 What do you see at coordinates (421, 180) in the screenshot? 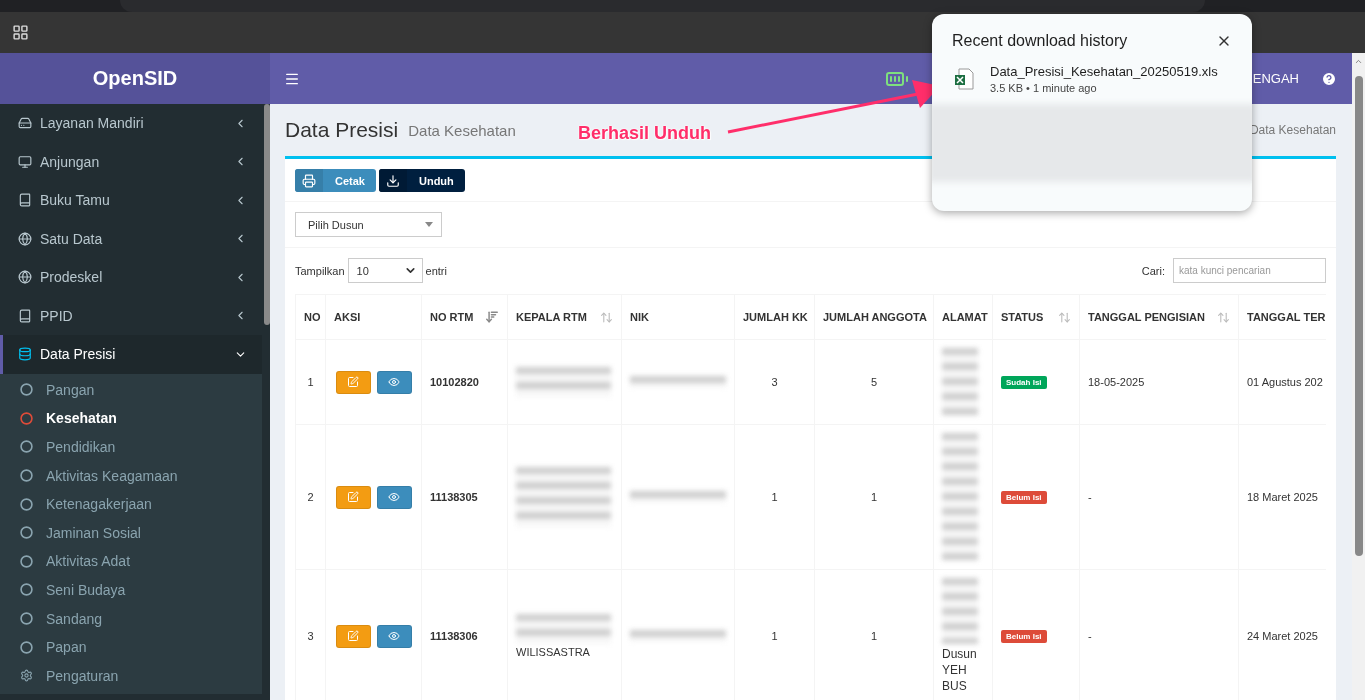
I see `download-button: Unduh` at bounding box center [421, 180].